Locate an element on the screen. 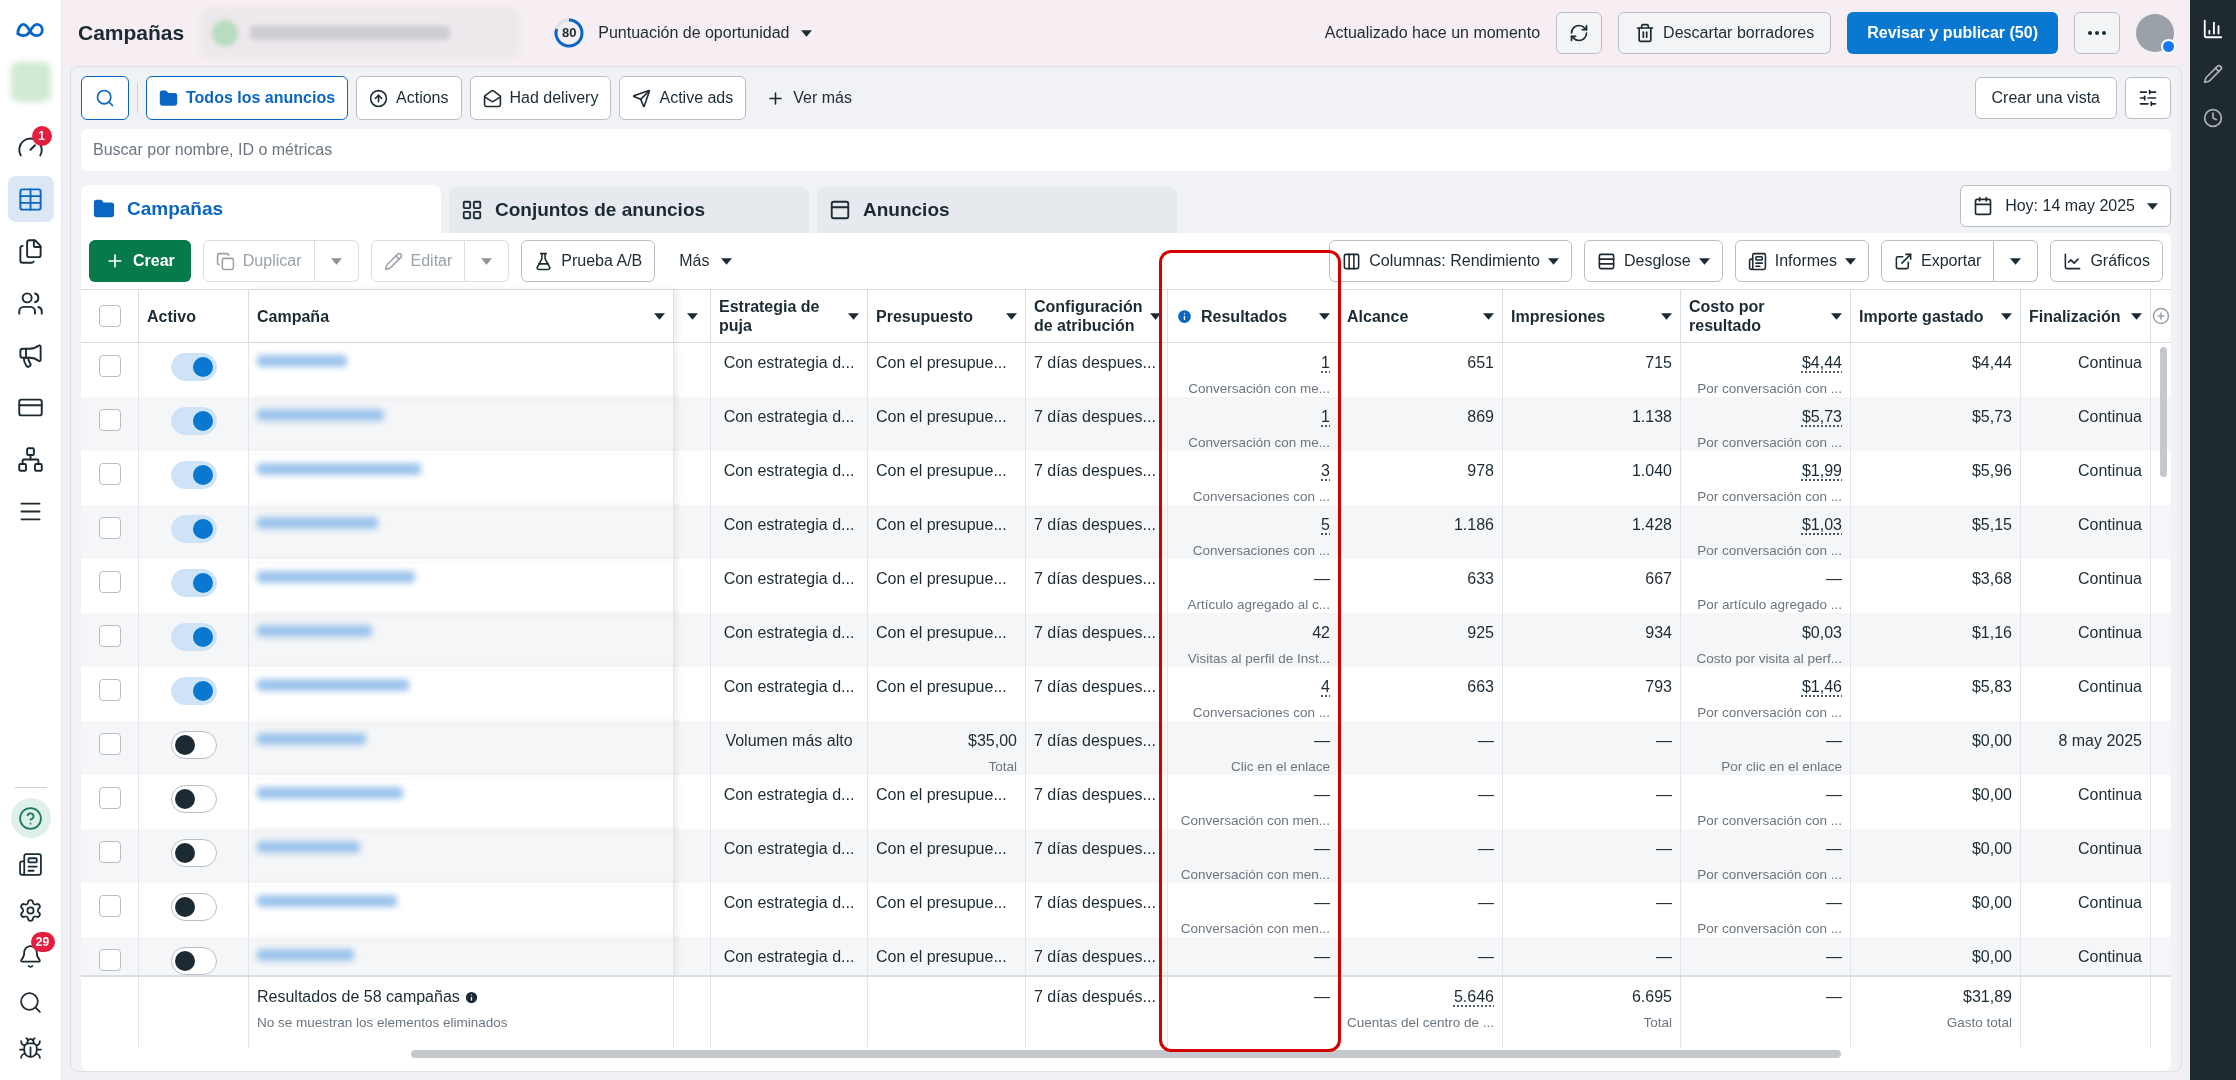  toolbar-button: Columnas: Rendimiento is located at coordinates (1450, 261).